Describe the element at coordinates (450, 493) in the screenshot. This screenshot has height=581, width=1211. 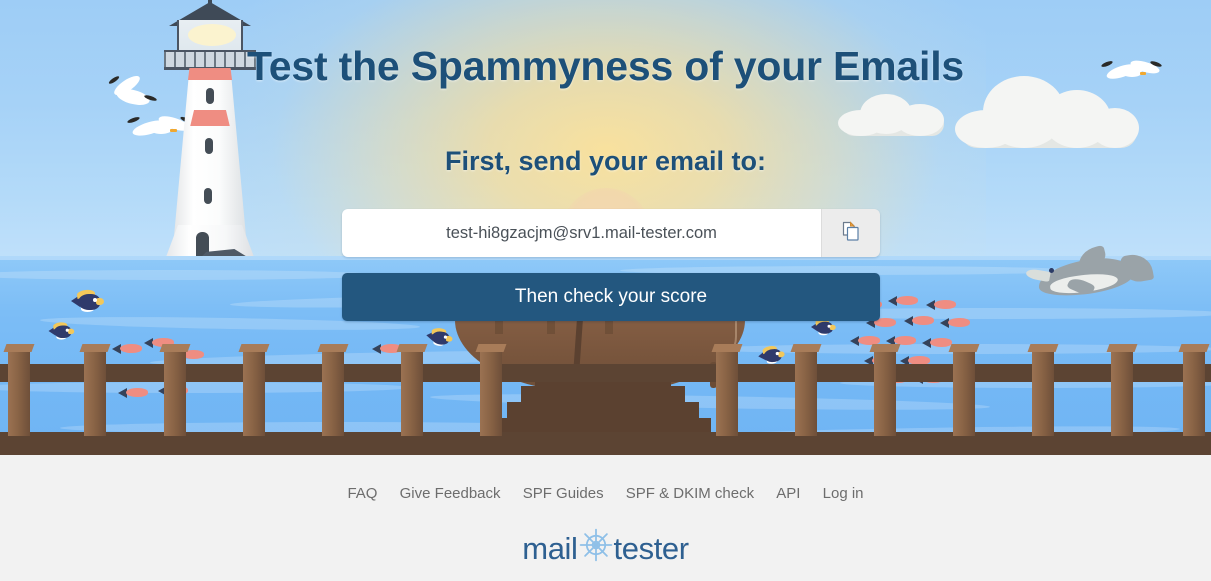
I see `footer-link-give-feedback: Give Feedback` at that location.